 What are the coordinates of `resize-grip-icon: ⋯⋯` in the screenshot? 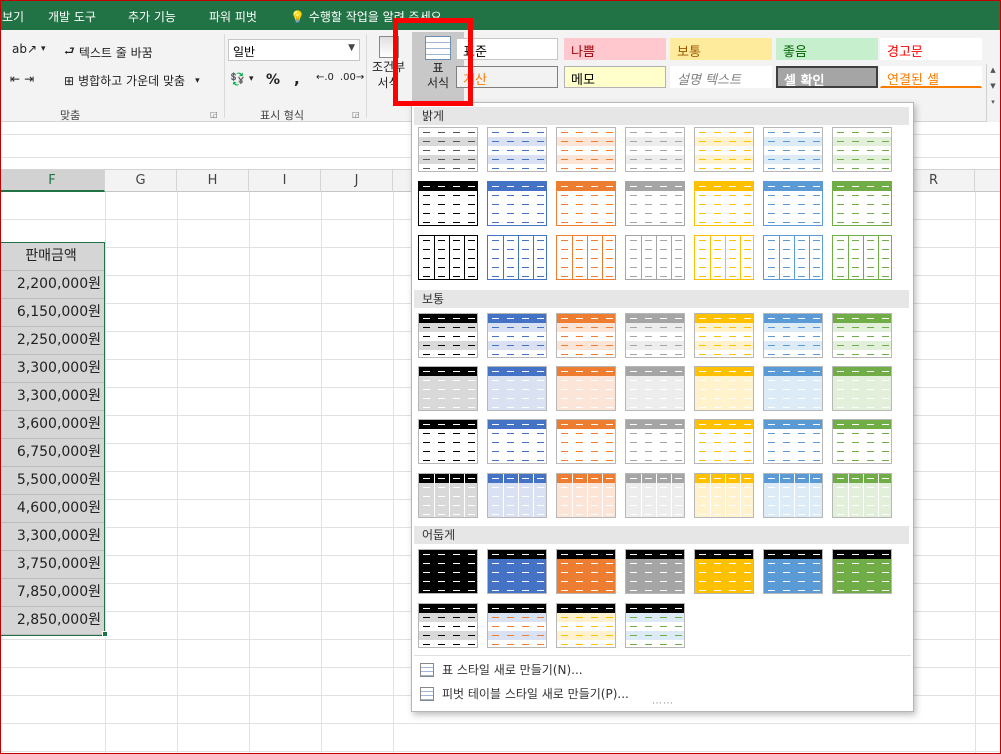 It's located at (663, 703).